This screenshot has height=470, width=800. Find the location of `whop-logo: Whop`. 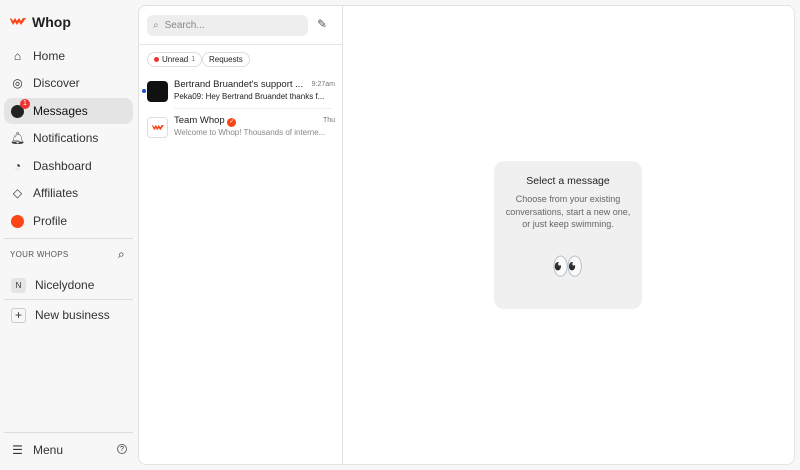

whop-logo: Whop is located at coordinates (40, 22).